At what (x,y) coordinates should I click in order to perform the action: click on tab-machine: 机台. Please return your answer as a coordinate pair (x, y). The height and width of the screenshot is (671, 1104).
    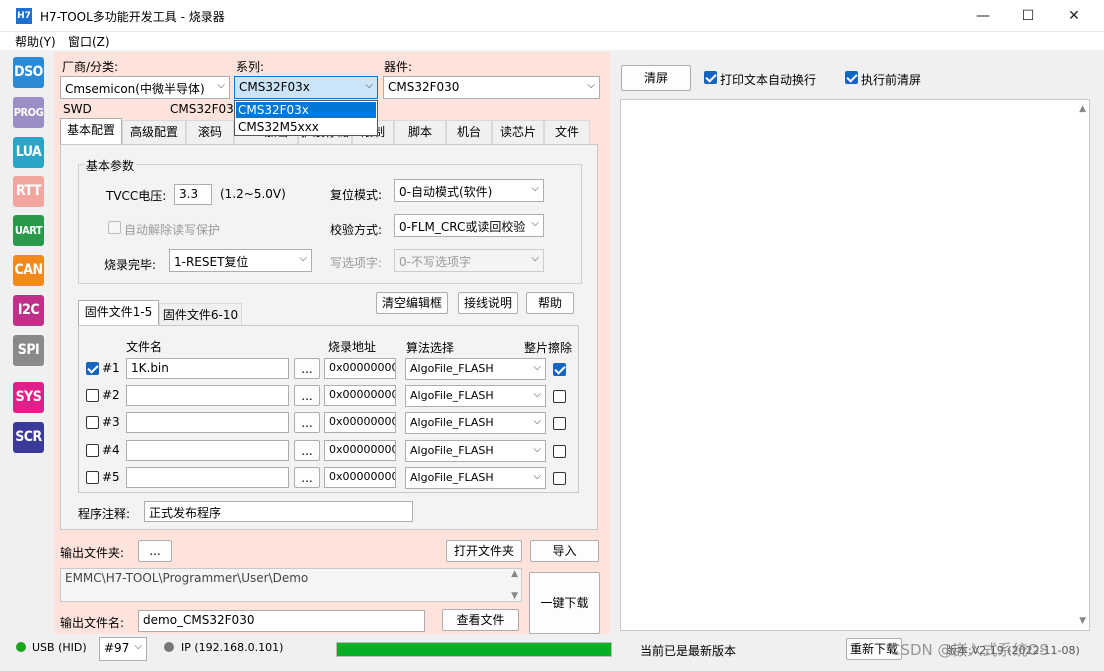
    Looking at the image, I should click on (469, 132).